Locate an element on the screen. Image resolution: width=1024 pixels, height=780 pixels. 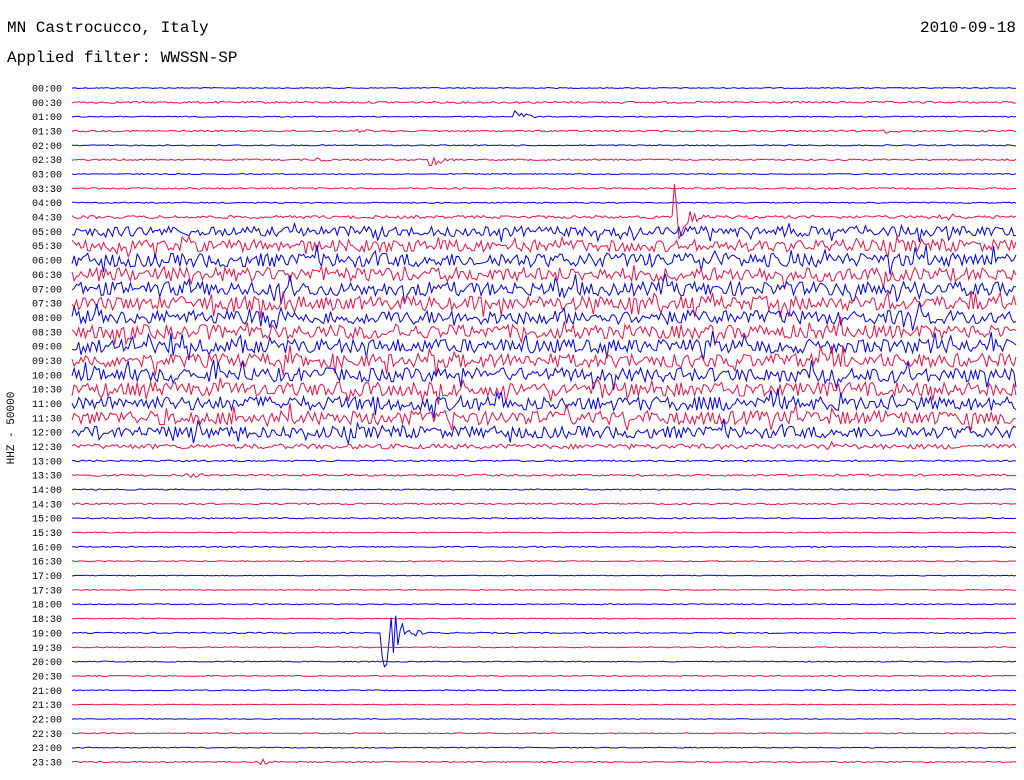
row-label: 18:30 is located at coordinates (47, 620).